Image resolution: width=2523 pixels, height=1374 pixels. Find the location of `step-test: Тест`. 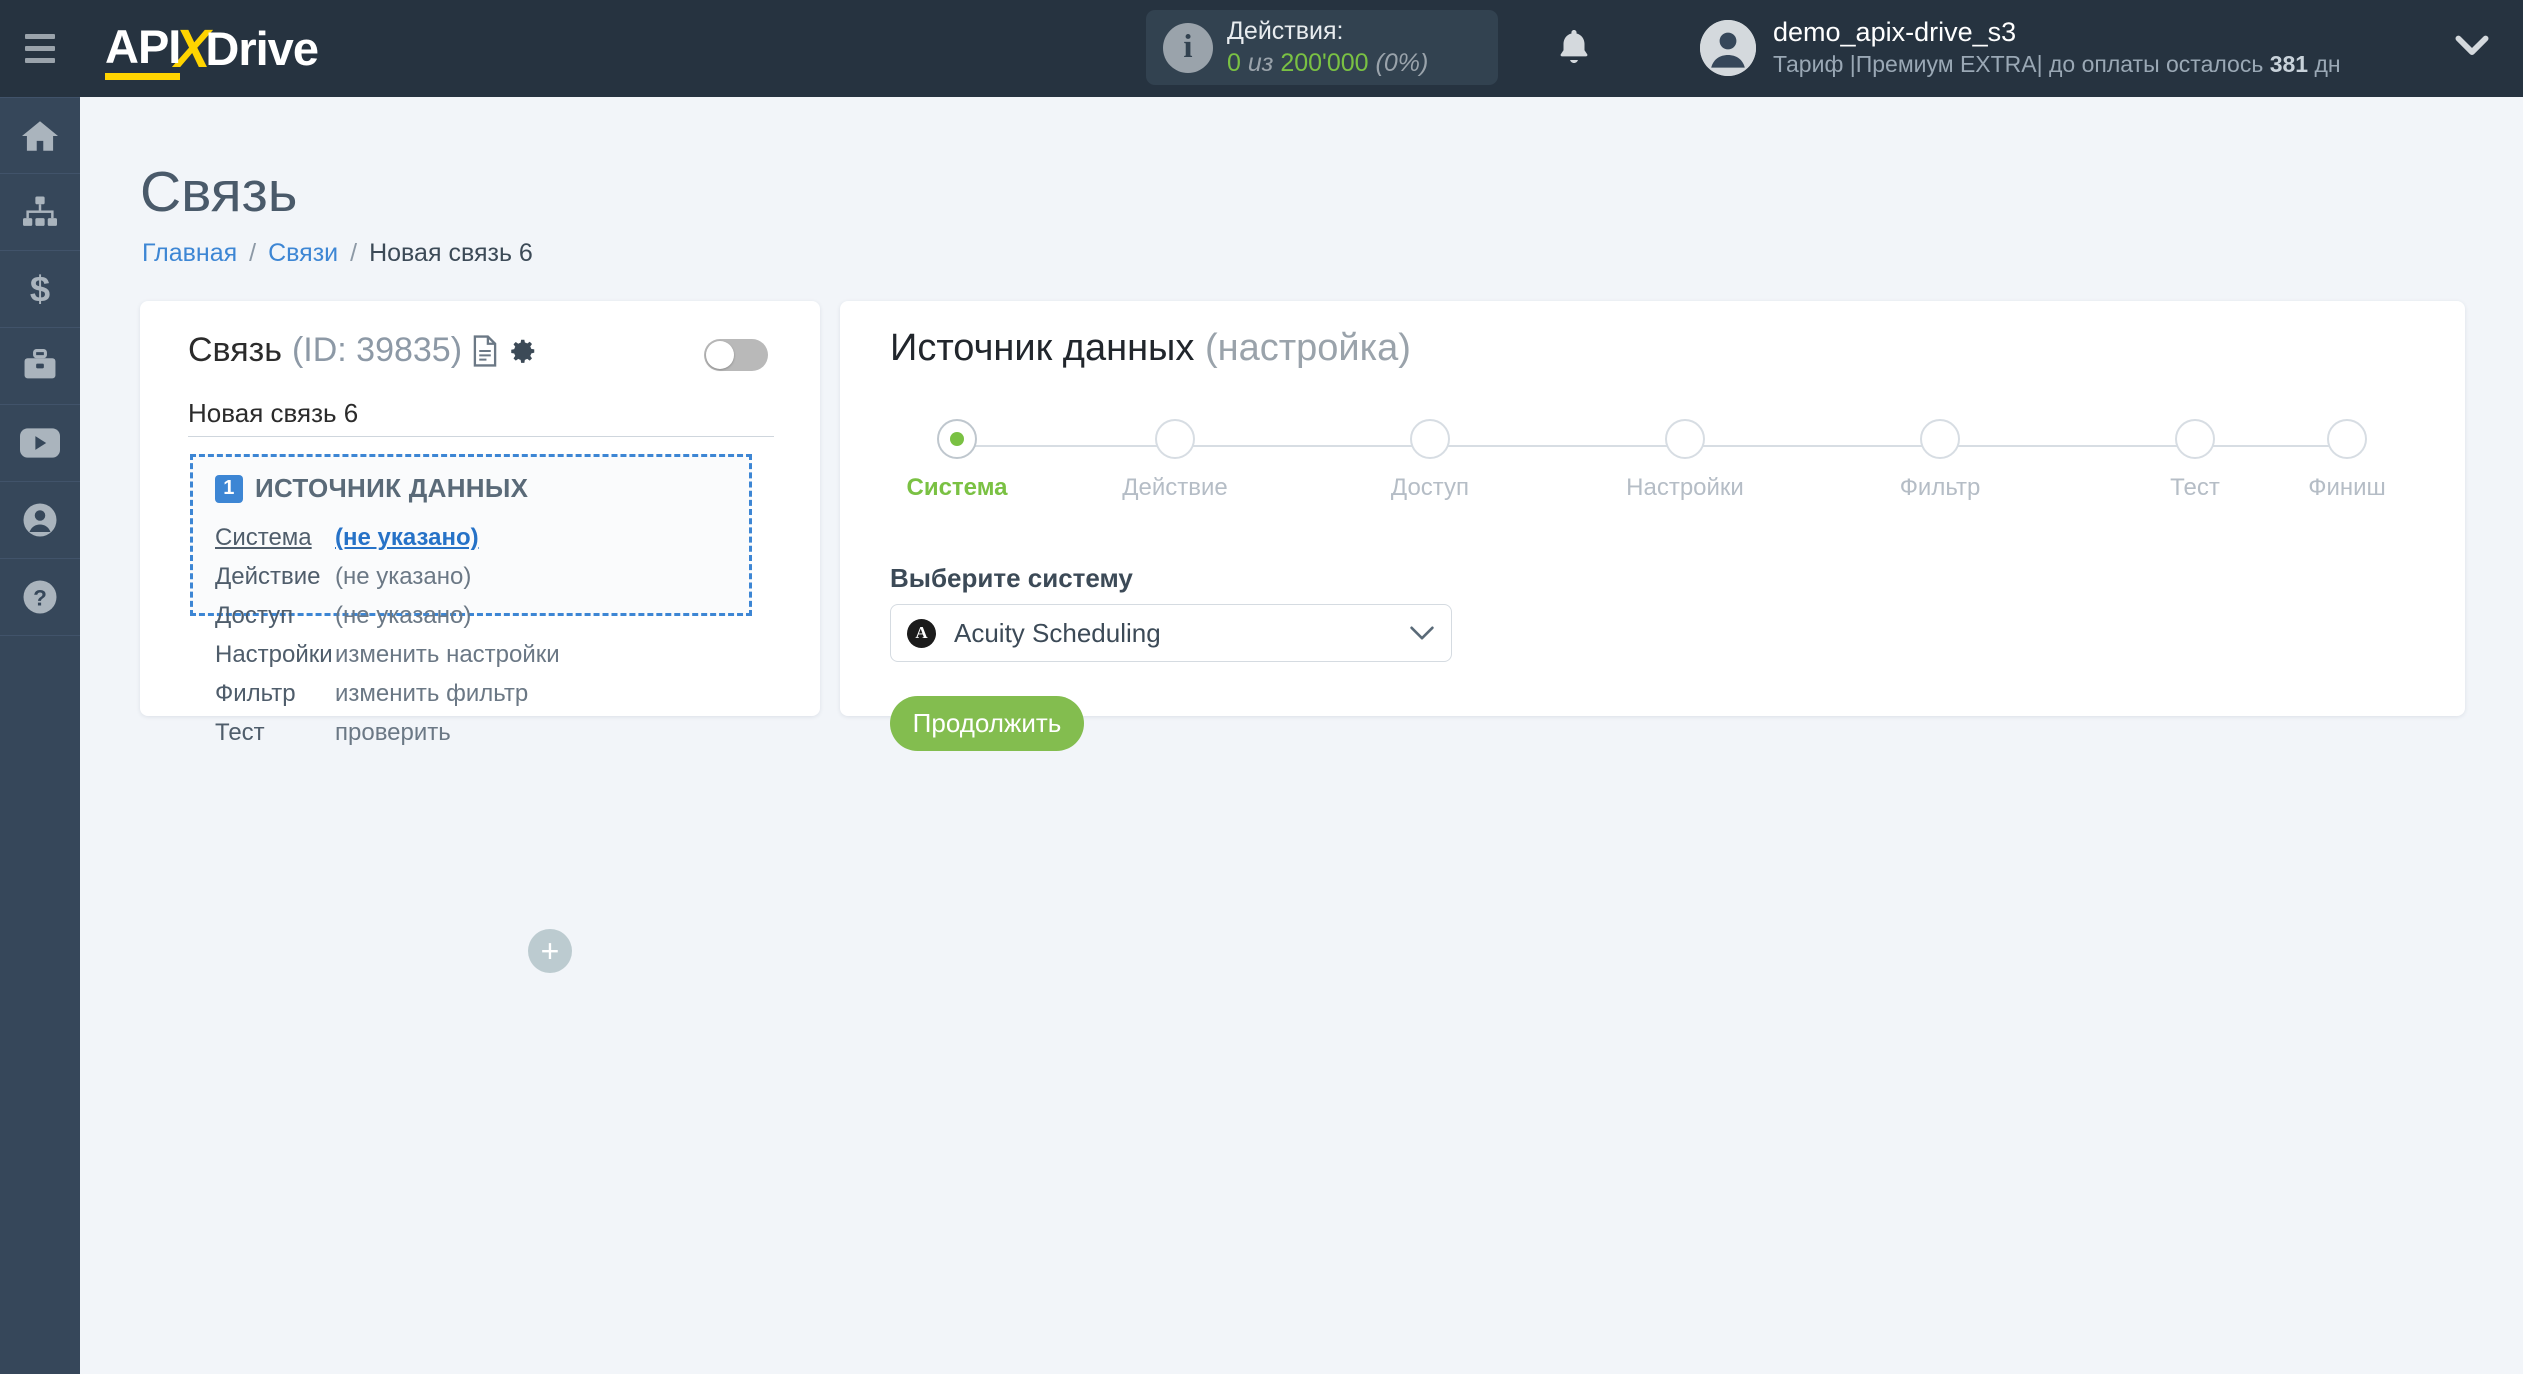

step-test: Тест is located at coordinates (2195, 460).